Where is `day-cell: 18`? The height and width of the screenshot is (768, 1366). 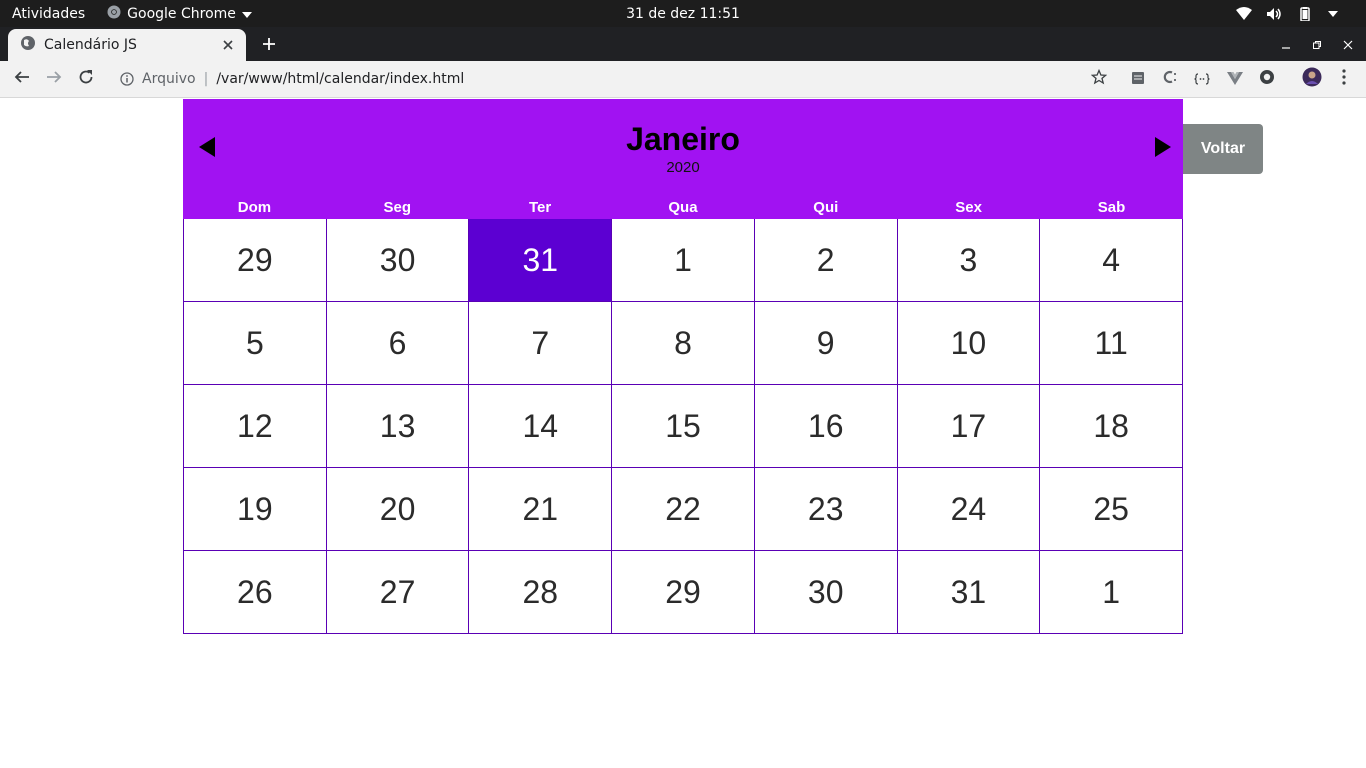 day-cell: 18 is located at coordinates (1111, 426).